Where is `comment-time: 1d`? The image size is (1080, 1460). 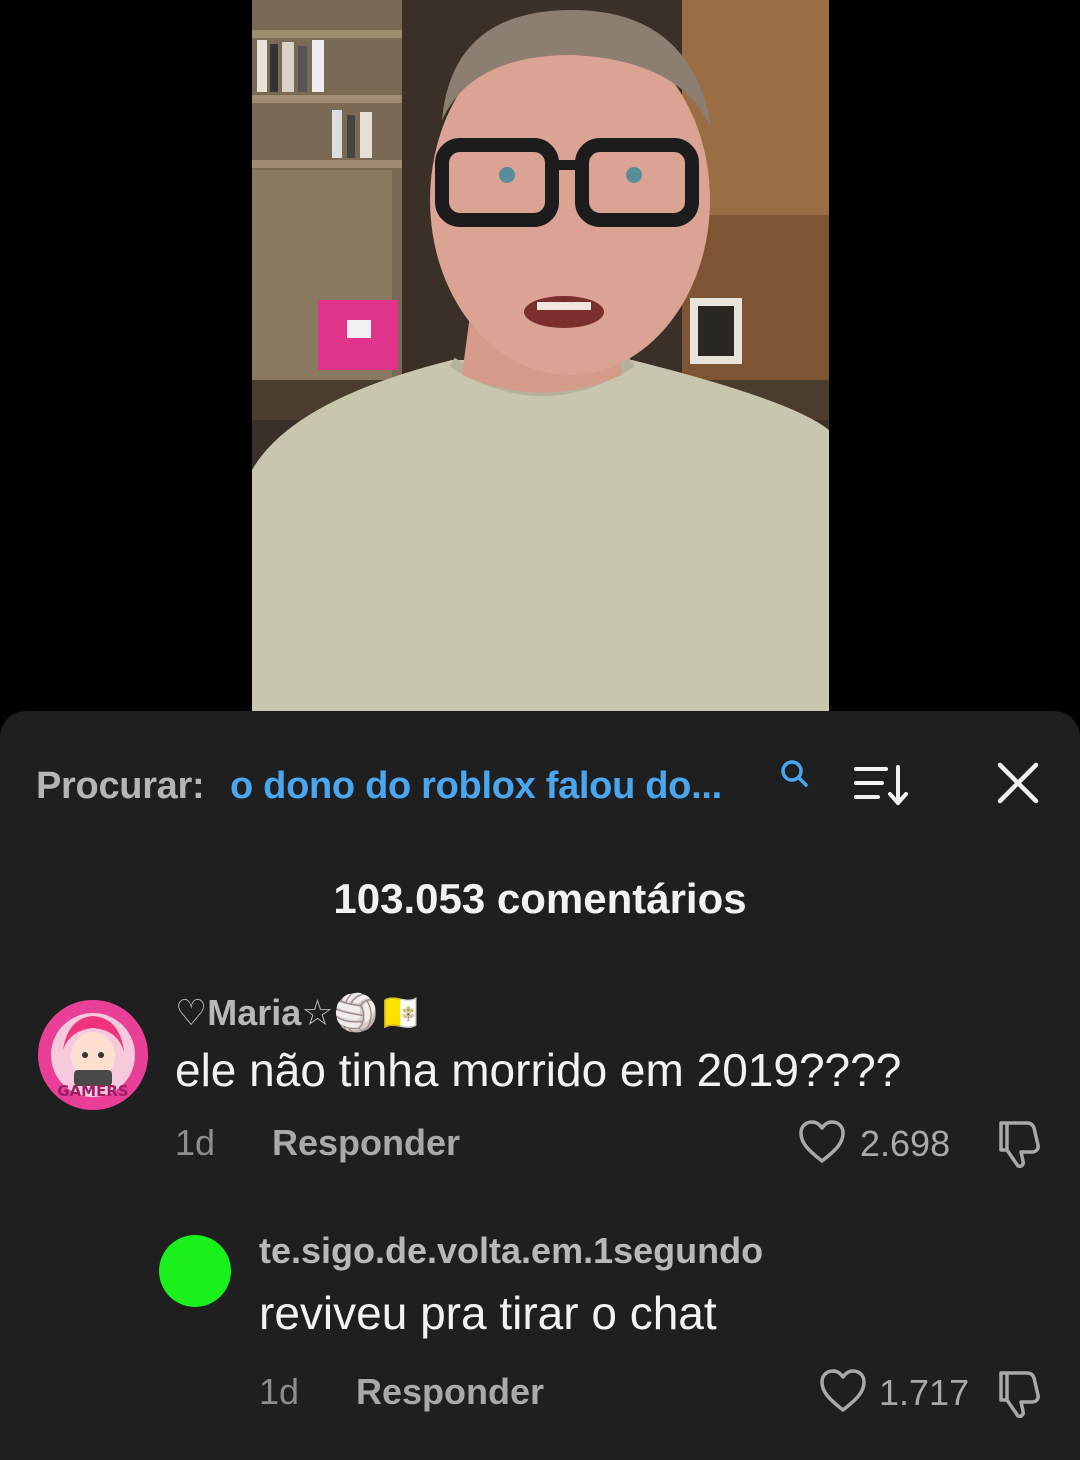 comment-time: 1d is located at coordinates (279, 1391).